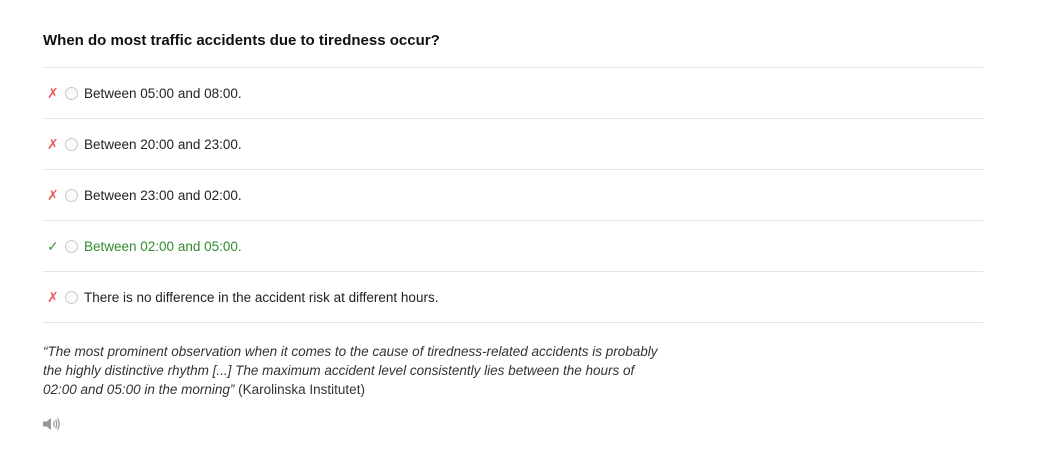 The width and height of the screenshot is (1056, 462). What do you see at coordinates (52, 424) in the screenshot?
I see `speaker-icon` at bounding box center [52, 424].